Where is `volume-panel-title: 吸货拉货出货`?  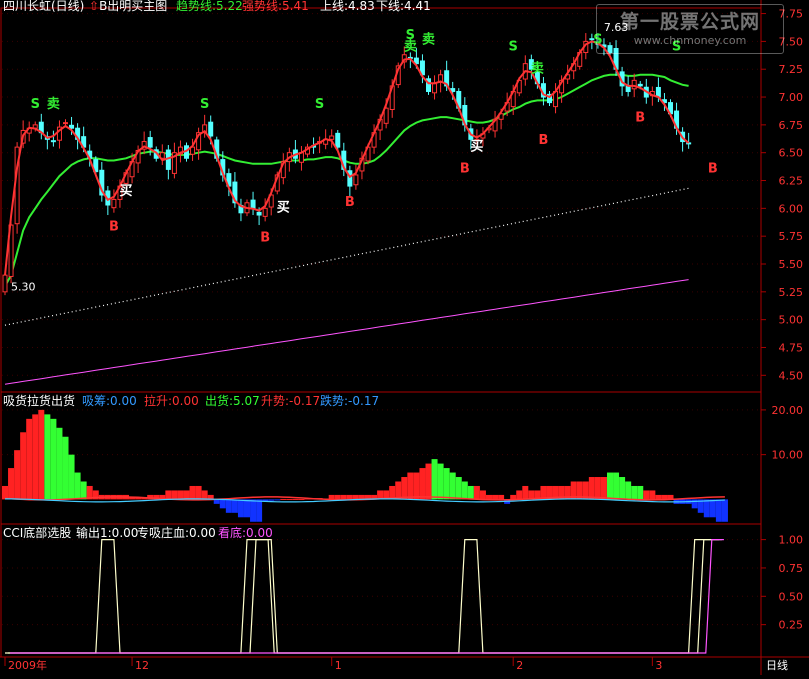 volume-panel-title: 吸货拉货出货 is located at coordinates (39, 401).